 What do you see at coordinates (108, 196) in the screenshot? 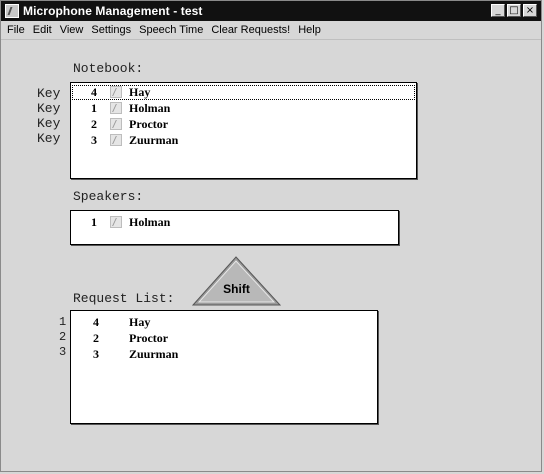
I see `speakers-label: Speakers:` at bounding box center [108, 196].